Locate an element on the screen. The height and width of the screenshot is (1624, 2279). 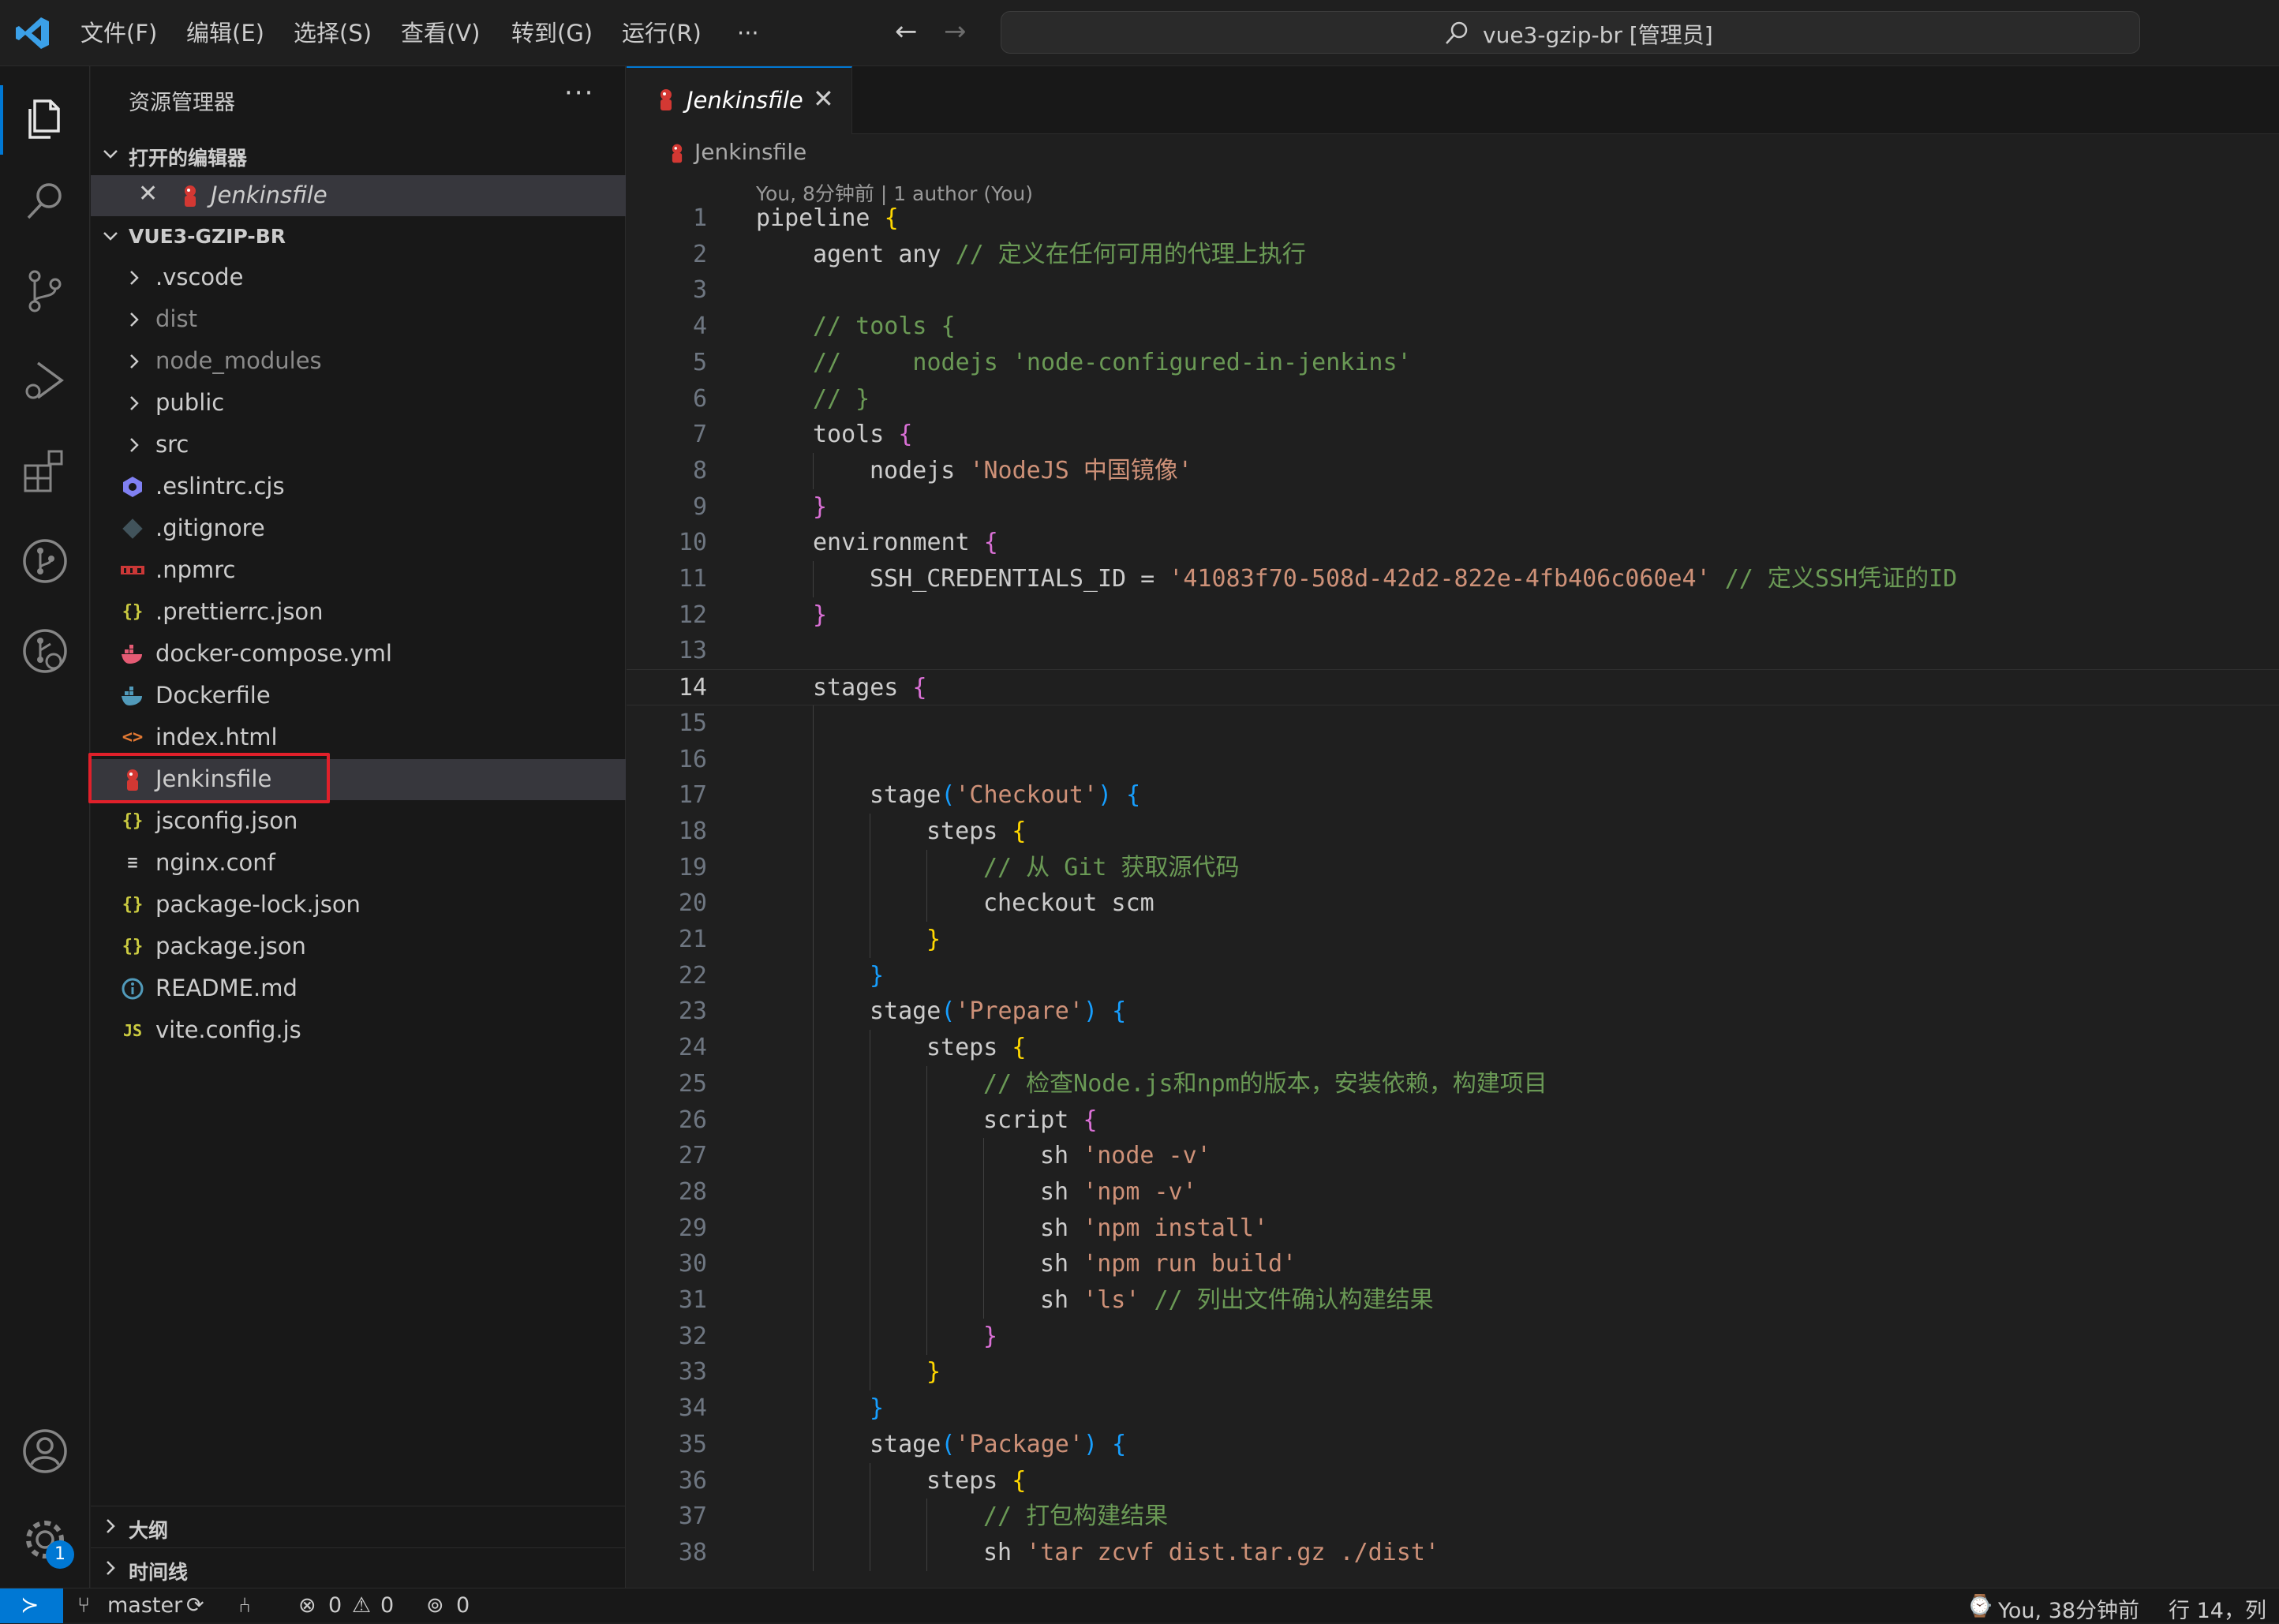
tree-file: JS vite.config.js is located at coordinates (358, 1030).